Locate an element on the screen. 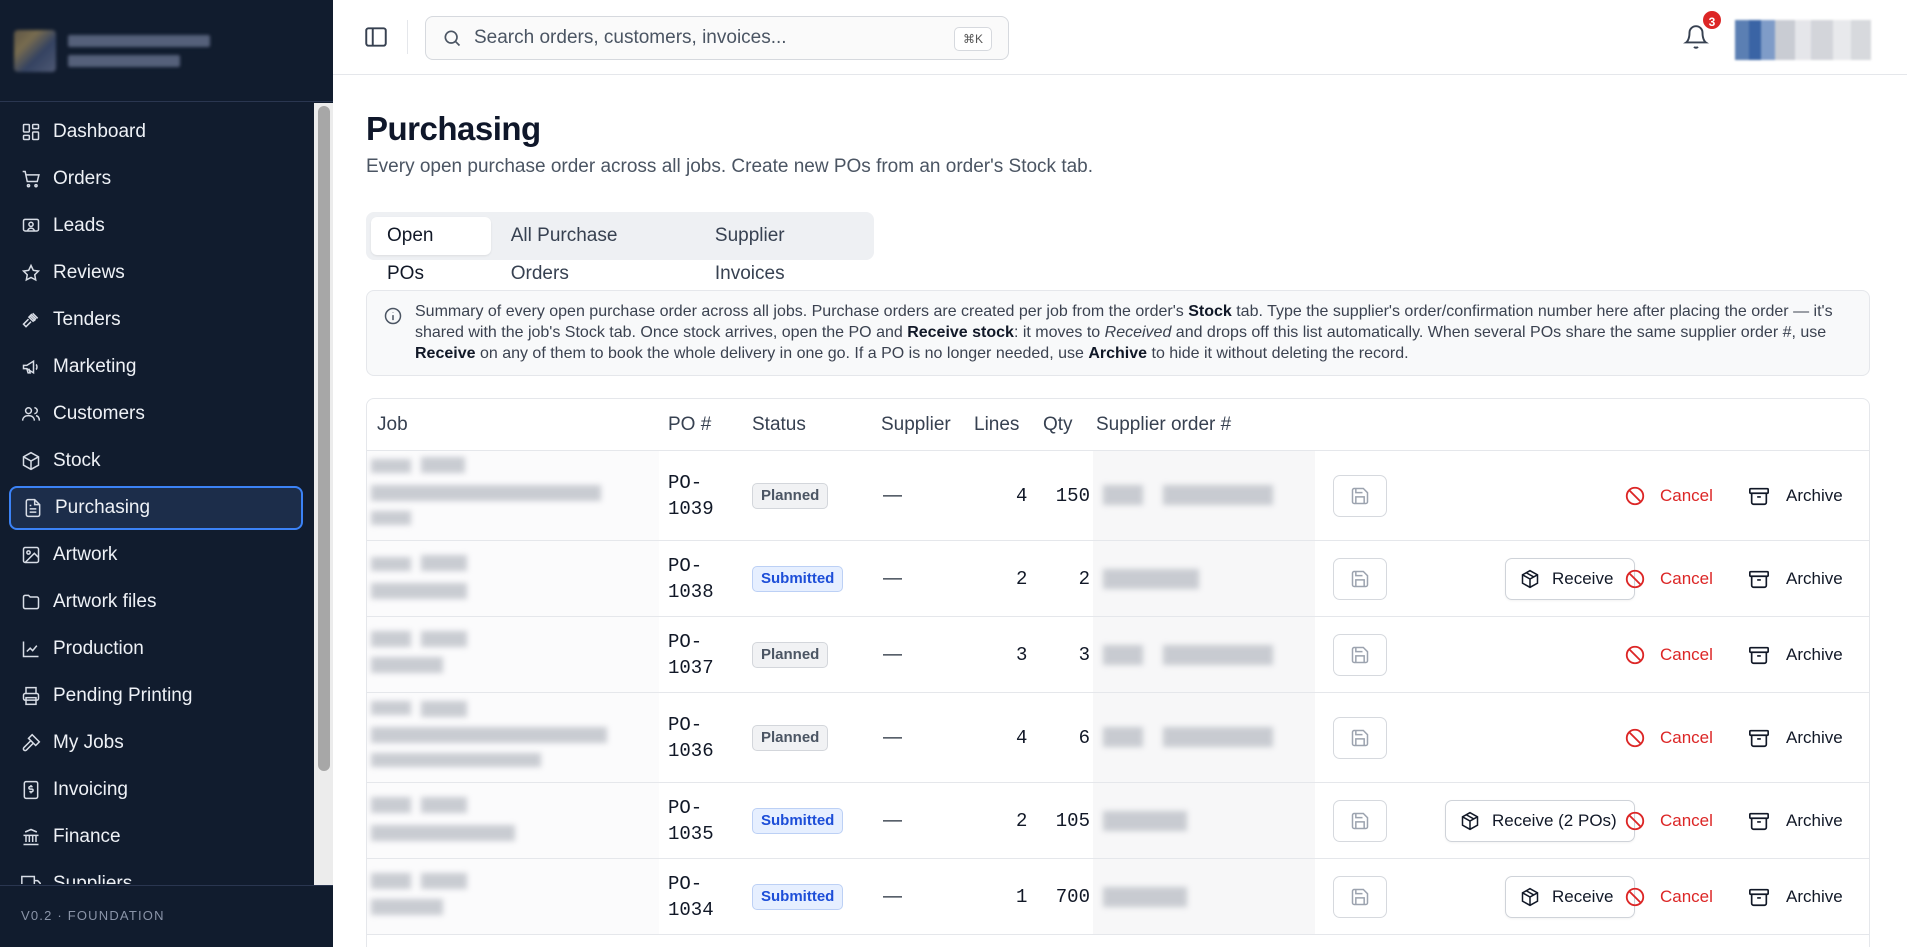 Image resolution: width=1907 pixels, height=947 pixels. tab-supplier-invoices: Supplier Invoices is located at coordinates (786, 250).